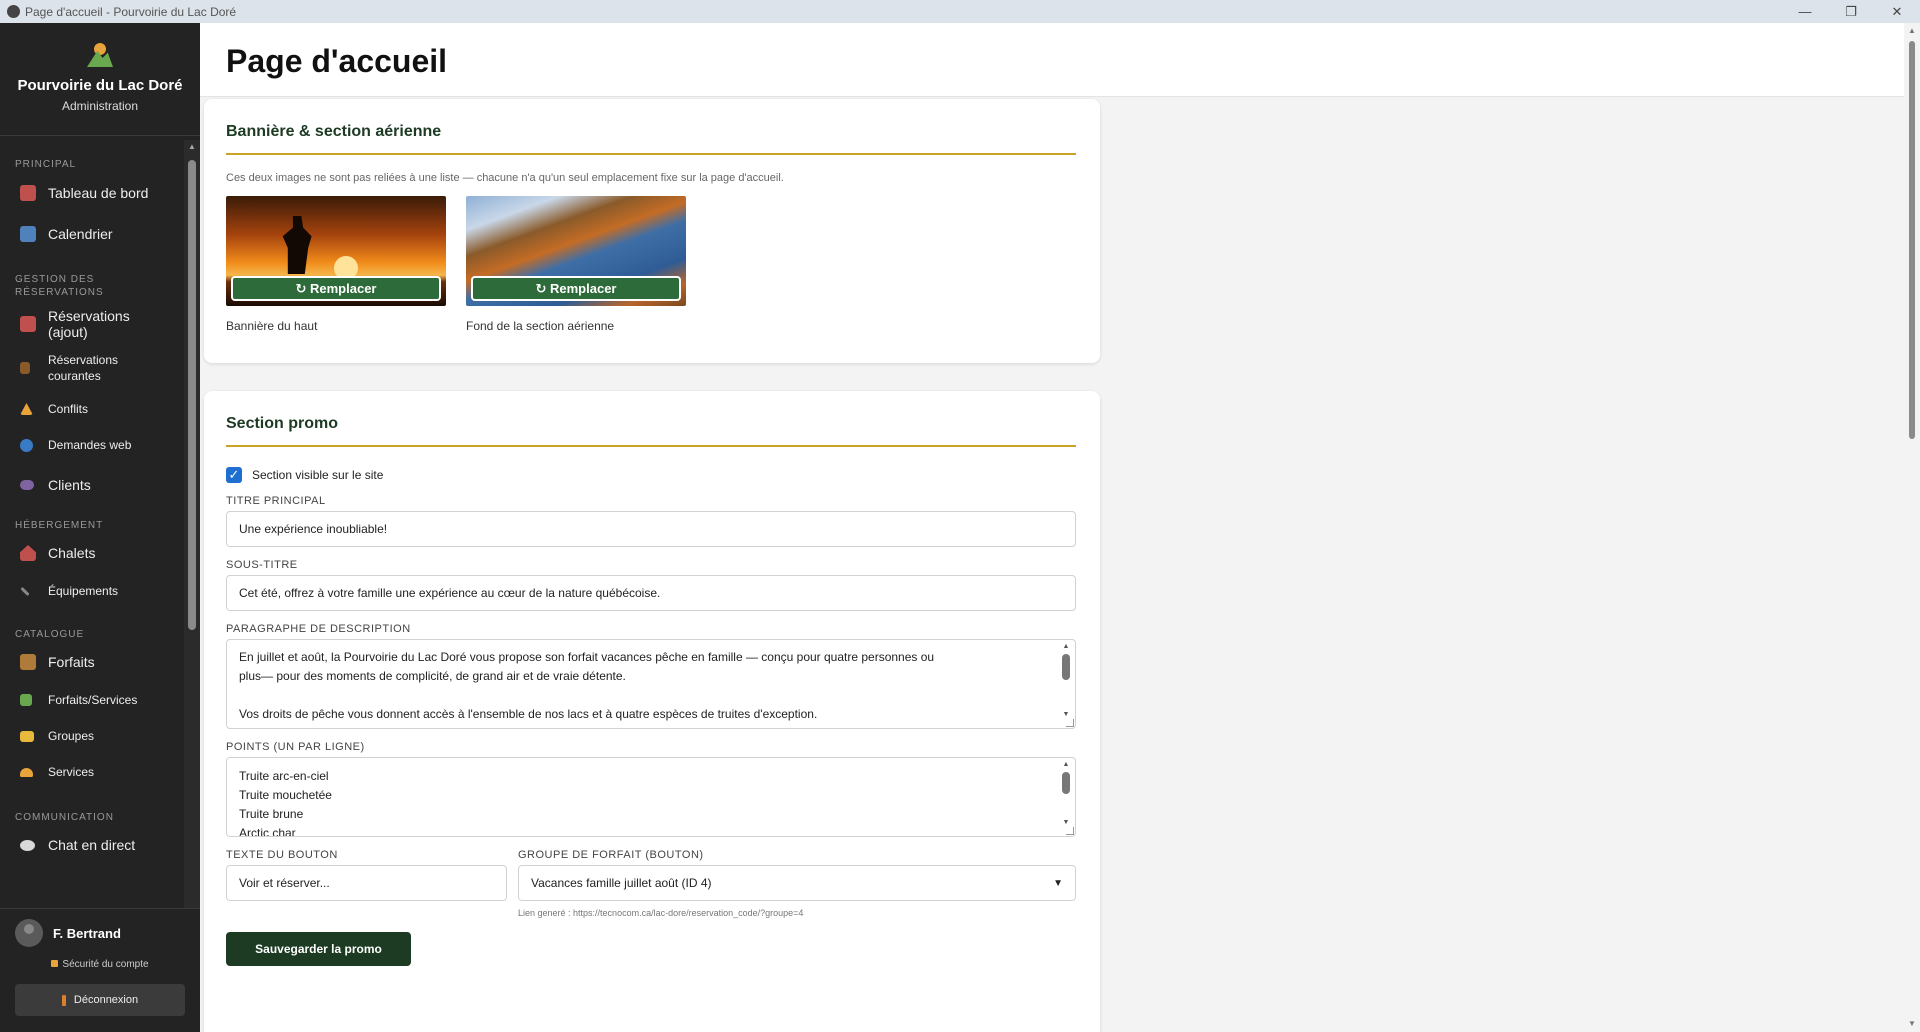  I want to click on point-line: Truite brune, so click(271, 814).